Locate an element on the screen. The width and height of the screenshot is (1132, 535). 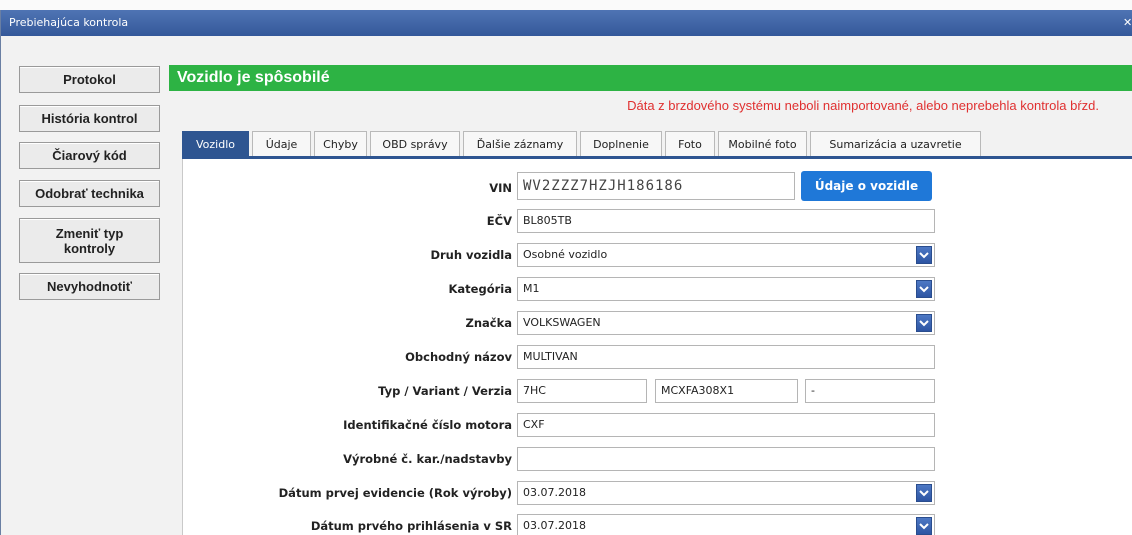
obchodny-nazov-field: MULTIVAN is located at coordinates (726, 357).